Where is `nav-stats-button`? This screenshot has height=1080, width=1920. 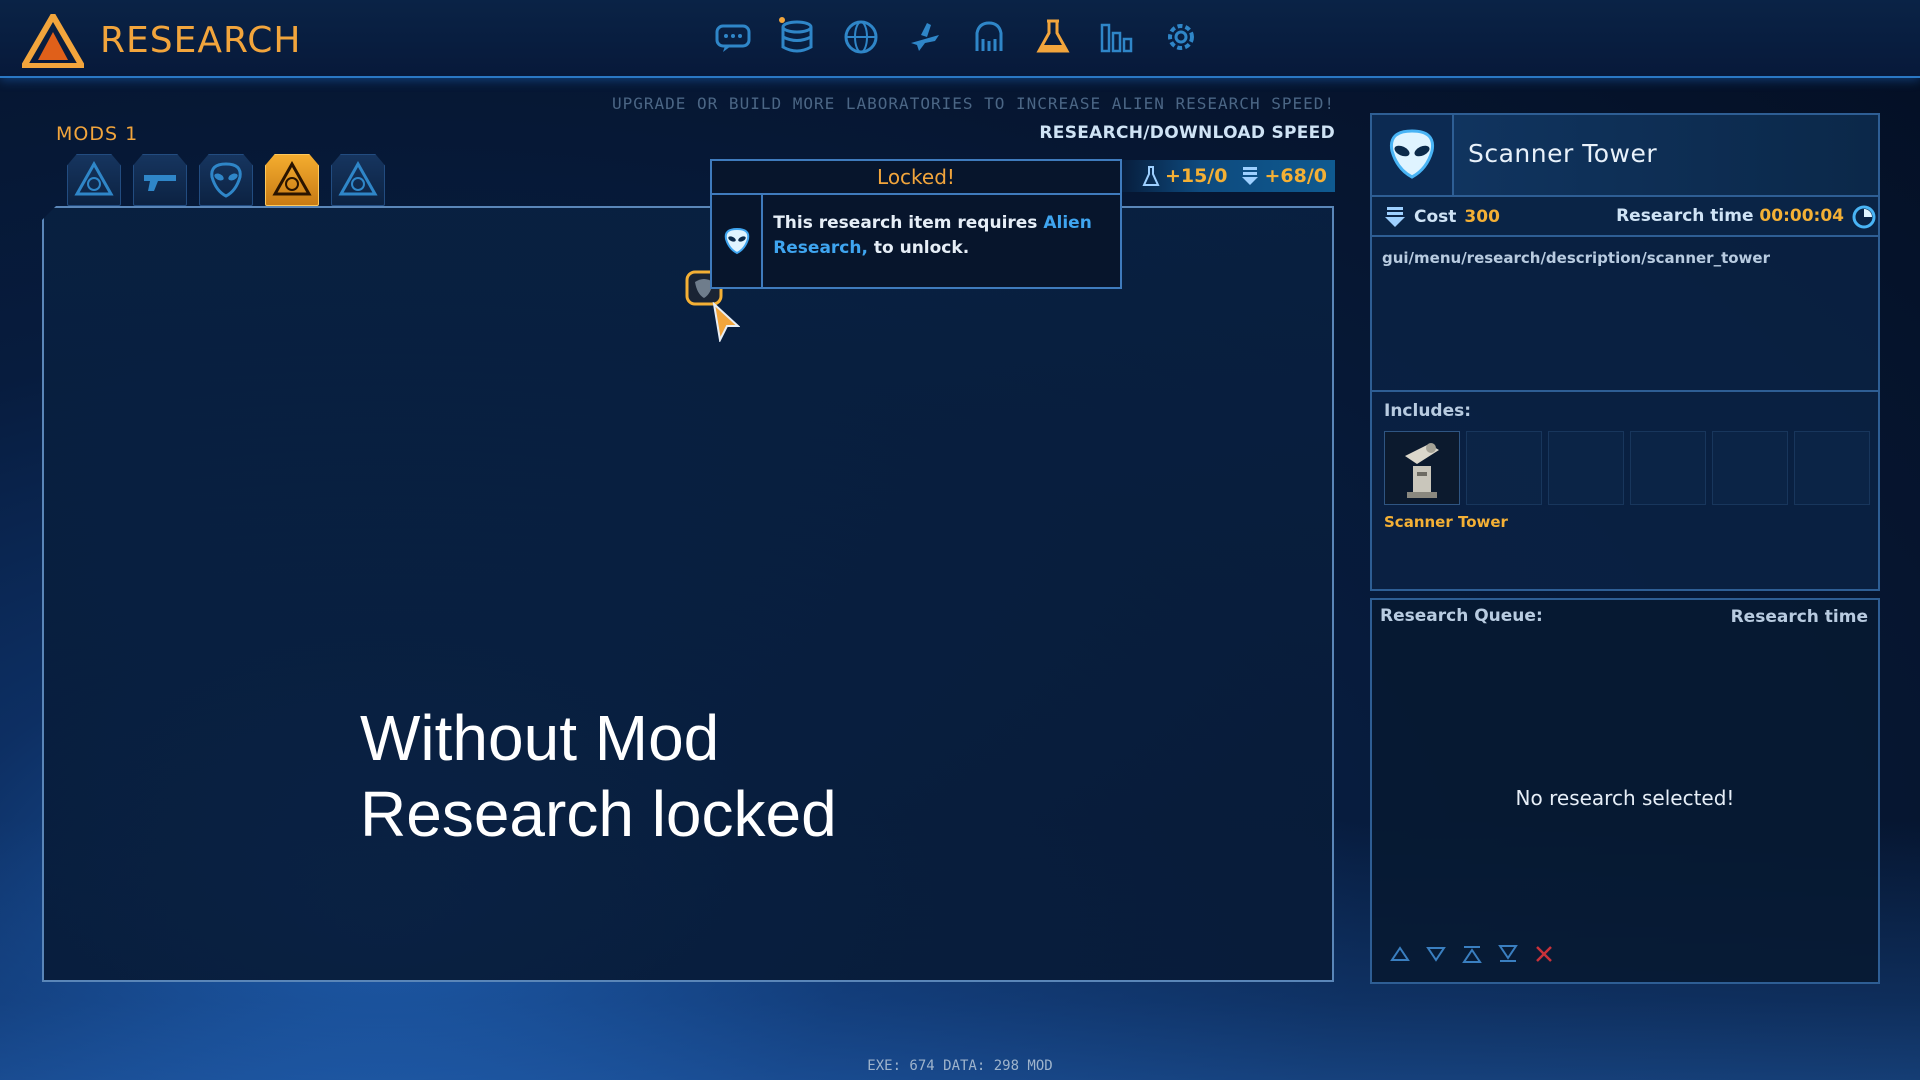
nav-stats-button is located at coordinates (1117, 37).